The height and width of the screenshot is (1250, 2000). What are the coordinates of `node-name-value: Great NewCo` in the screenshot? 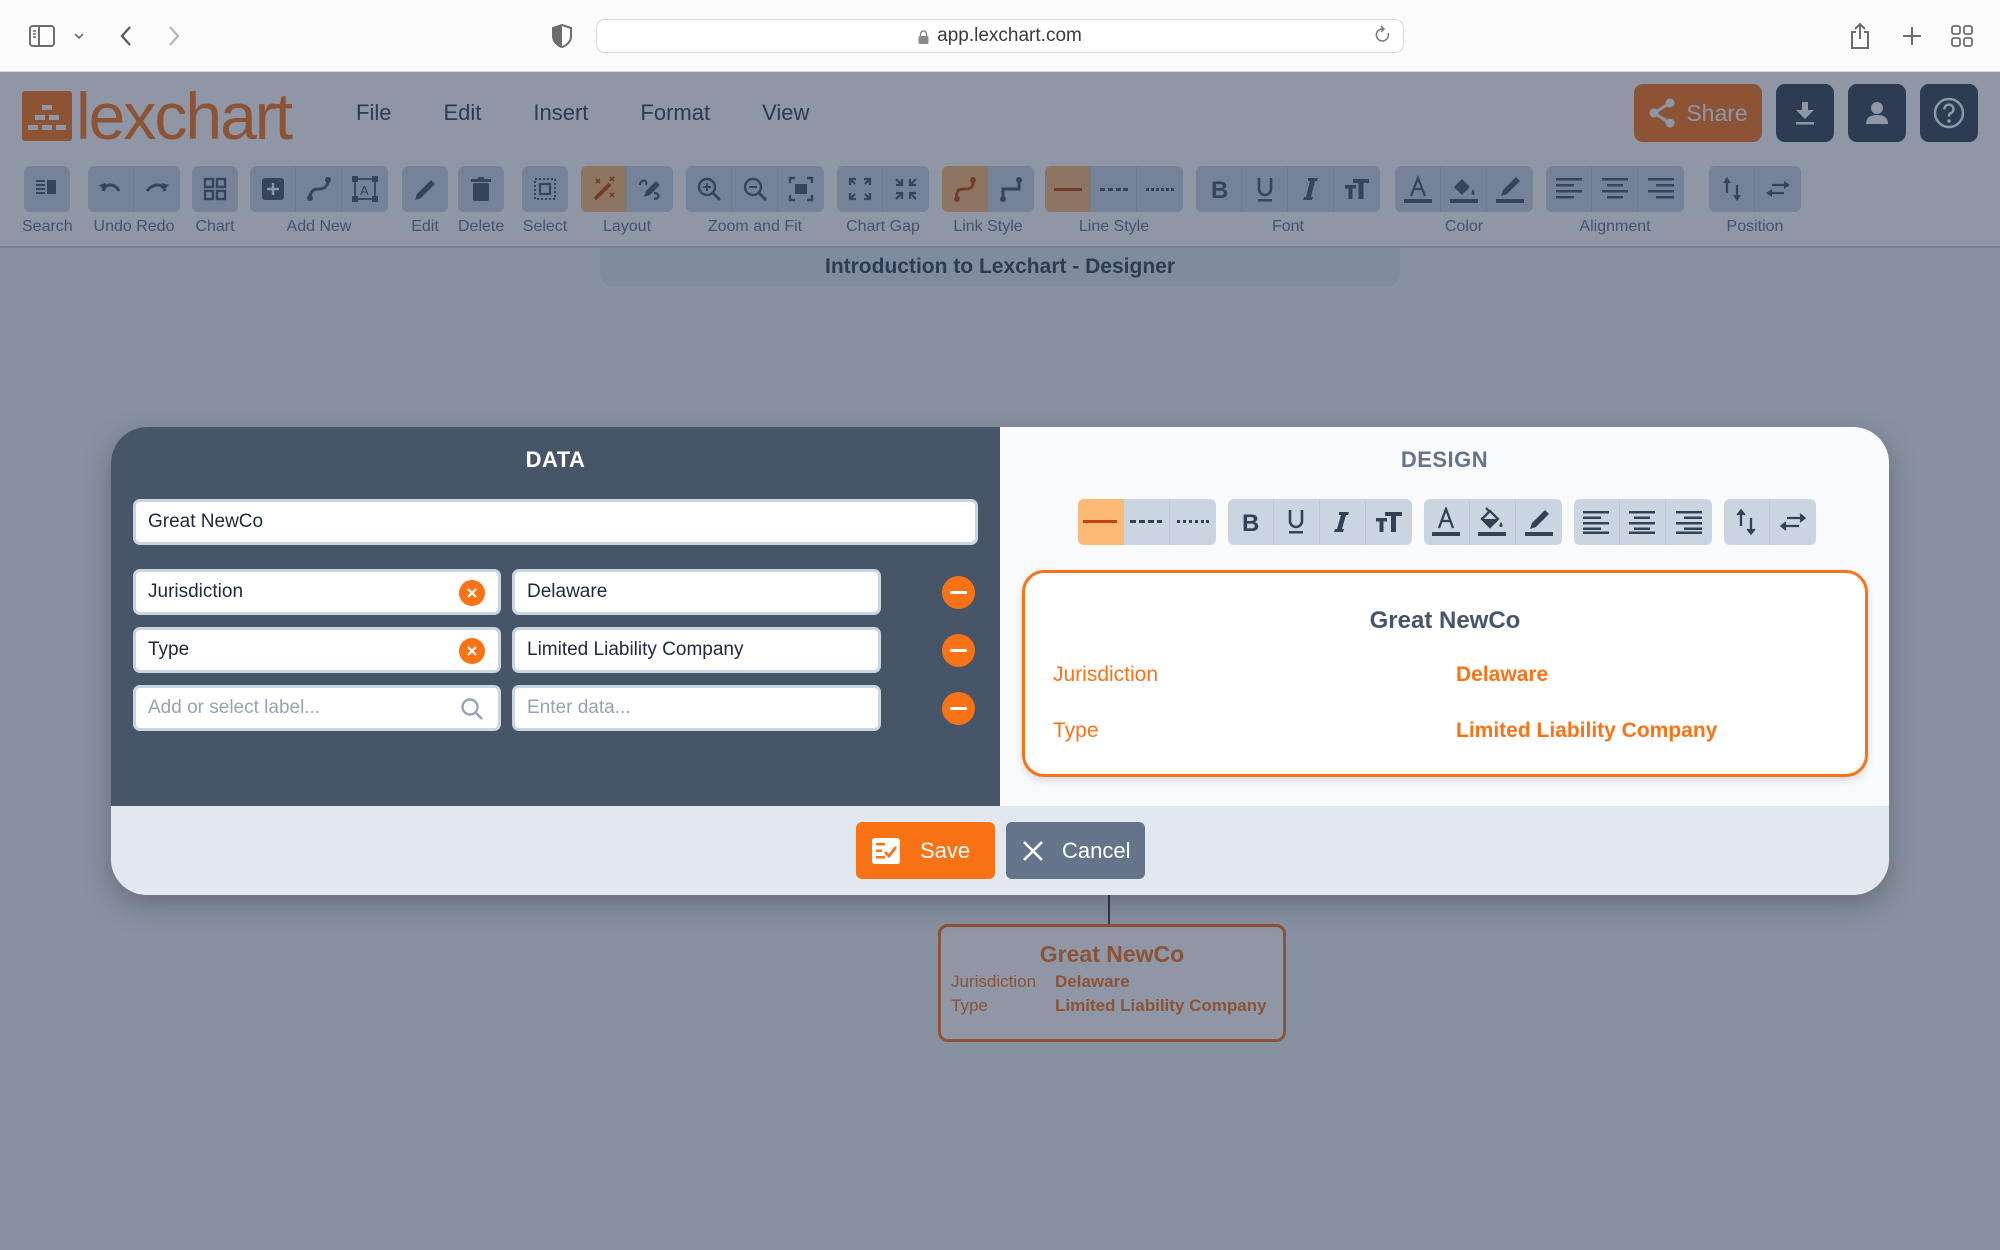 It's located at (206, 521).